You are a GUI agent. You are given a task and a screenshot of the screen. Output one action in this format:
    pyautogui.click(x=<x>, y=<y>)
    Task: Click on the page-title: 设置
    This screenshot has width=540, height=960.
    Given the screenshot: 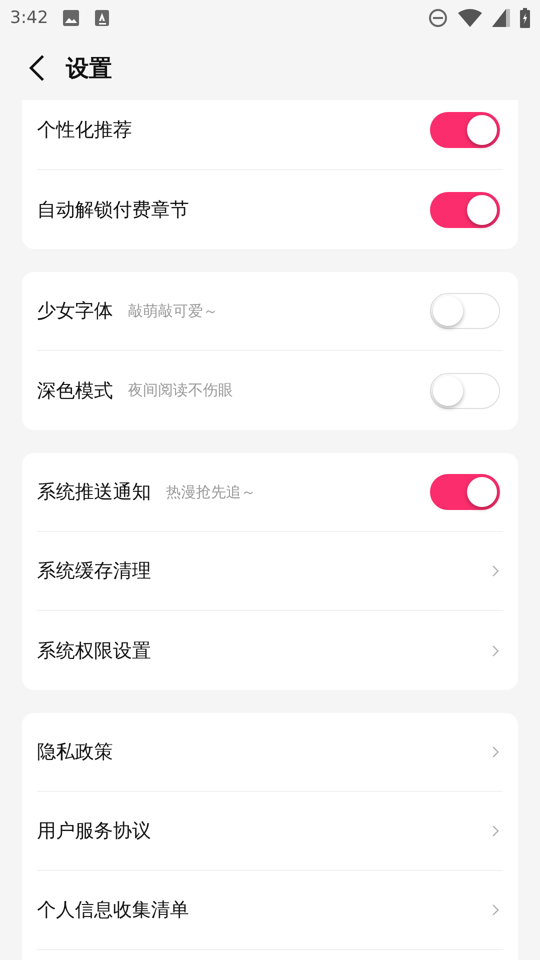 What is the action you would take?
    pyautogui.click(x=89, y=69)
    